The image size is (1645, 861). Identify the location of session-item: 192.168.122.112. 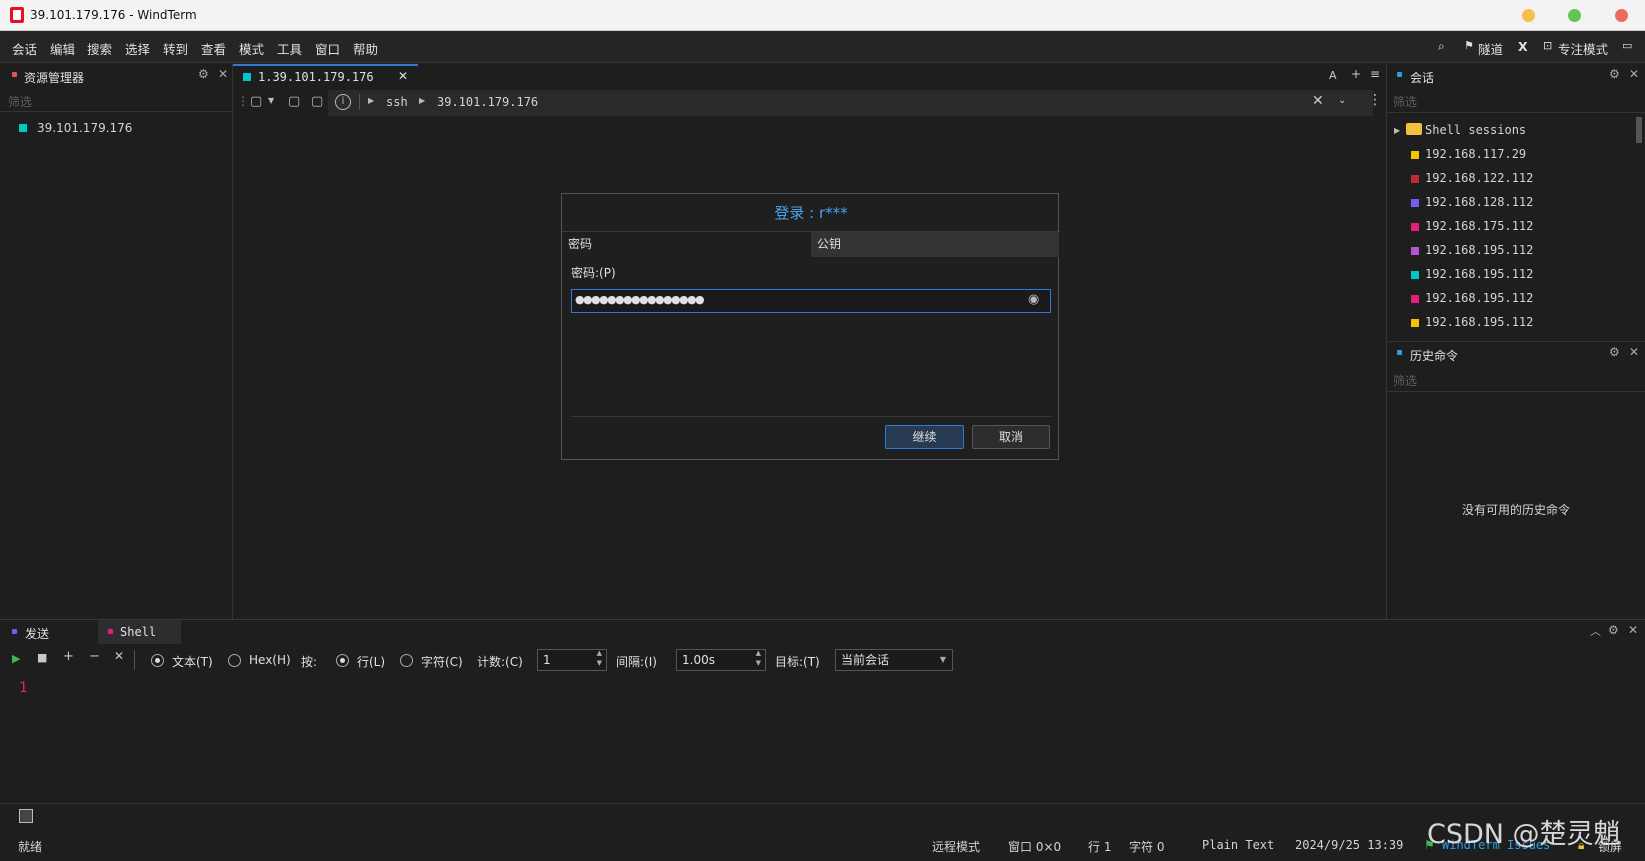
(1479, 178).